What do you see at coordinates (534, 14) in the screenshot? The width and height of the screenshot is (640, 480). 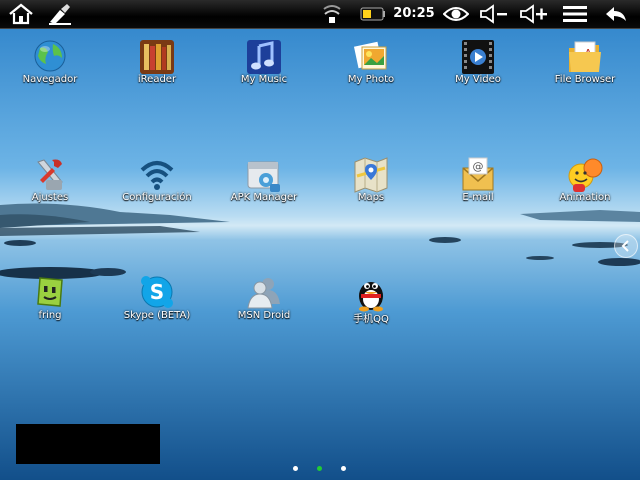 I see `volume-up-icon` at bounding box center [534, 14].